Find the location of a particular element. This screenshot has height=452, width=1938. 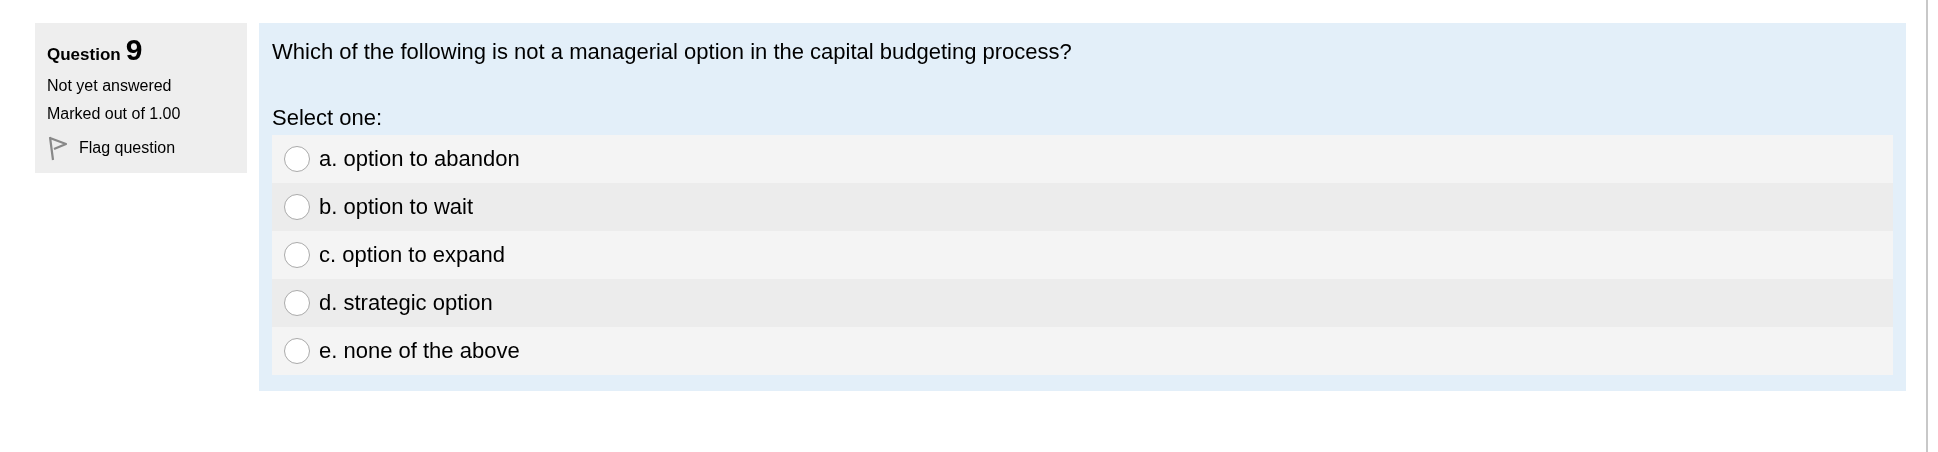

answer-option: b. option to wait is located at coordinates (1082, 207).